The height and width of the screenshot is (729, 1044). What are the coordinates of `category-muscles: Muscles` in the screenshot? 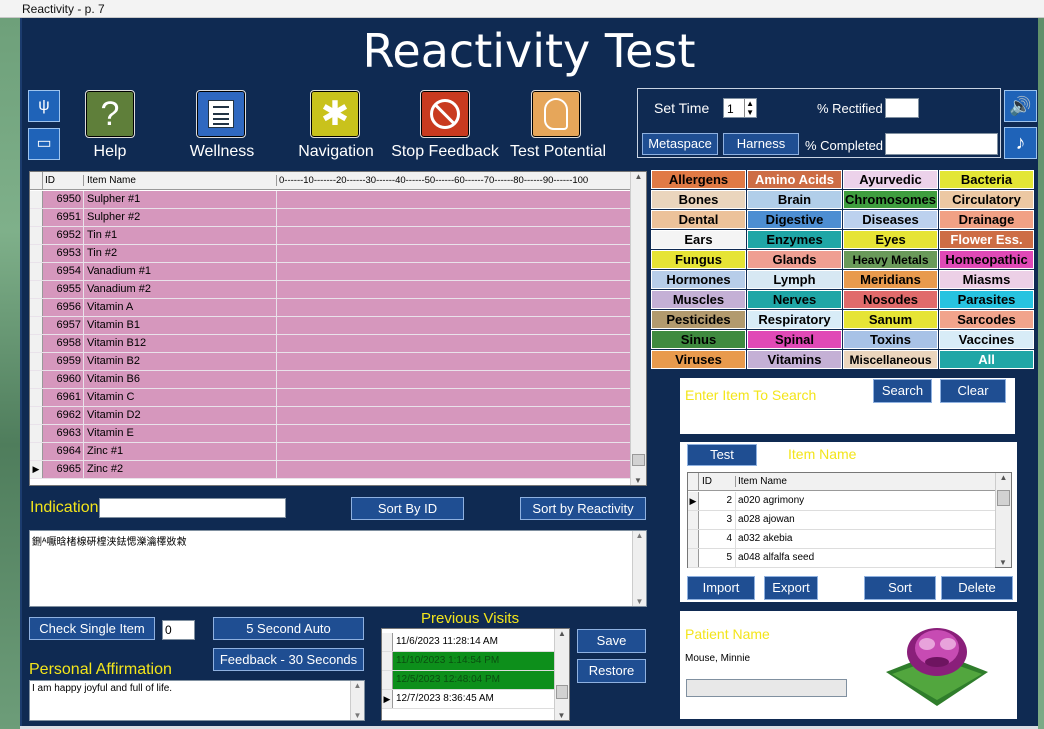 It's located at (698, 299).